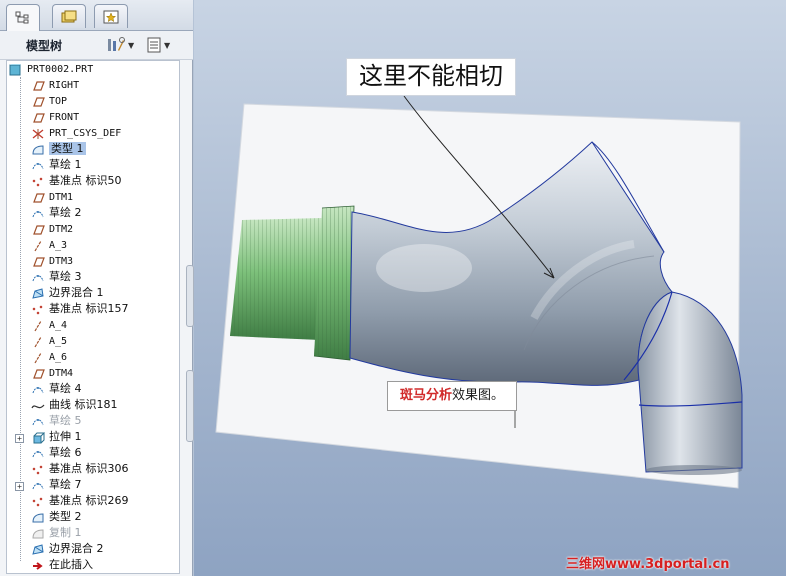 Image resolution: width=786 pixels, height=576 pixels. I want to click on tree-item-label: 草绘 2, so click(65, 212).